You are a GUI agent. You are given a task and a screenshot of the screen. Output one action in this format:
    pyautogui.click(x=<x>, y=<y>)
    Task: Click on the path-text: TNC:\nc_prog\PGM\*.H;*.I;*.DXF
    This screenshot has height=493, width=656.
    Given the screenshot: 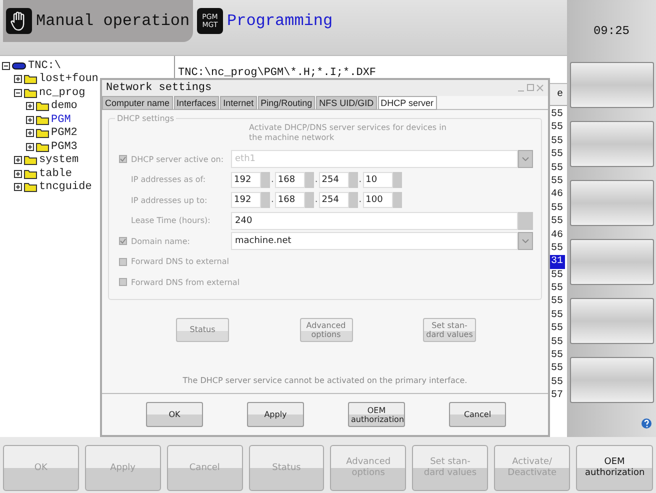 What is the action you would take?
    pyautogui.click(x=277, y=73)
    